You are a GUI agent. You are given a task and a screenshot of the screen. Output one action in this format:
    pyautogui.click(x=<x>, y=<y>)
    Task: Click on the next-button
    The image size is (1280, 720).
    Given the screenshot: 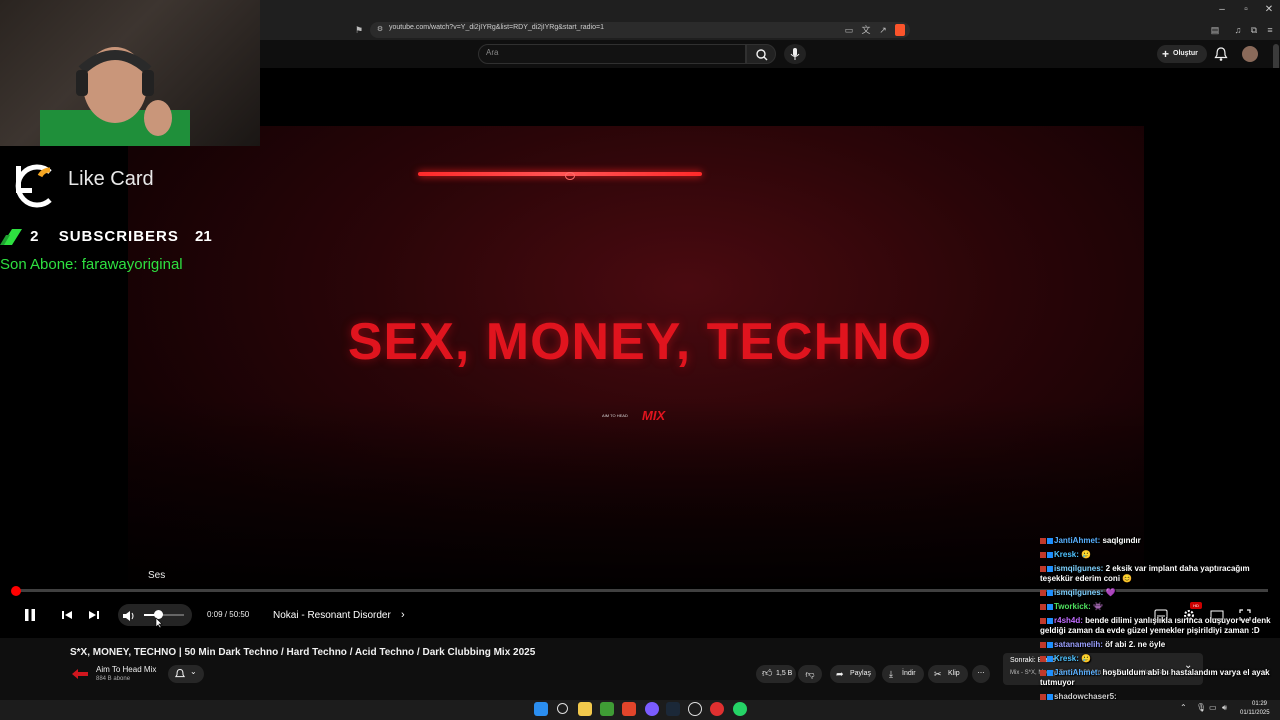 What is the action you would take?
    pyautogui.click(x=94, y=617)
    